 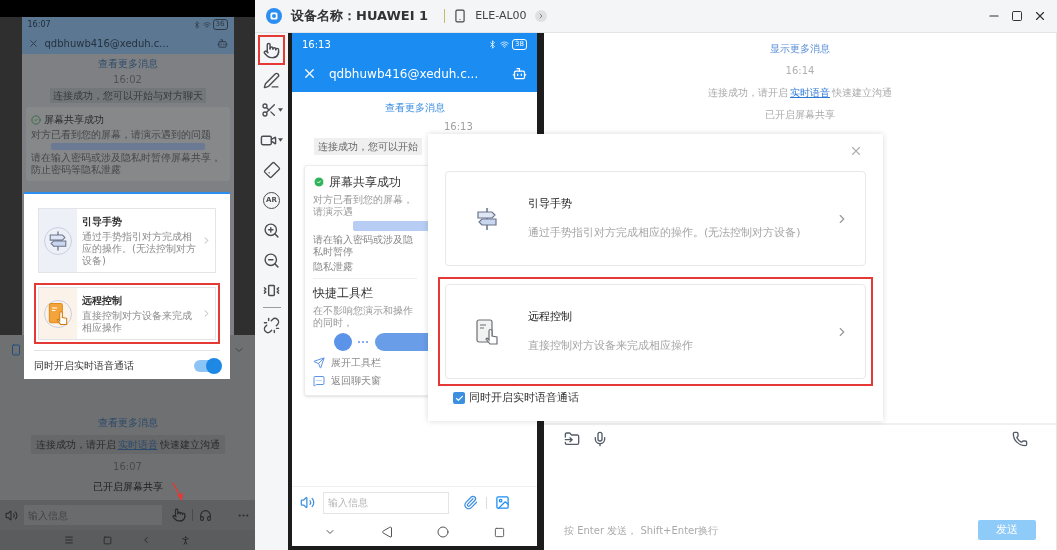 I want to click on message-time: 16:14, so click(x=800, y=71).